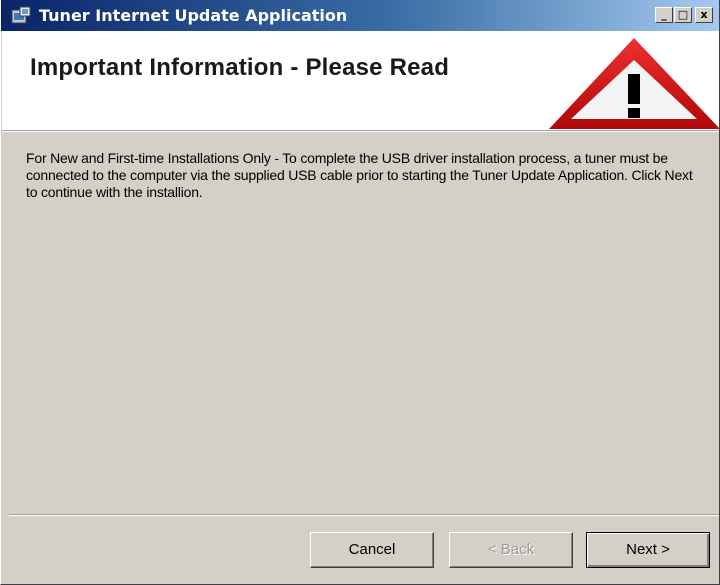 Image resolution: width=720 pixels, height=585 pixels. I want to click on app-icon, so click(21, 15).